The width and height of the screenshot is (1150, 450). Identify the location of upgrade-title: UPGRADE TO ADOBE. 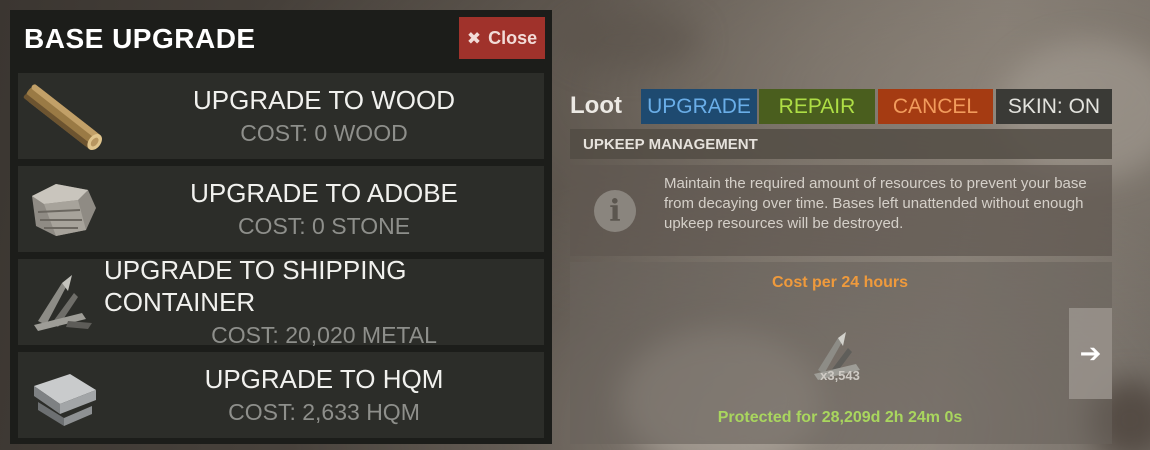
(324, 193).